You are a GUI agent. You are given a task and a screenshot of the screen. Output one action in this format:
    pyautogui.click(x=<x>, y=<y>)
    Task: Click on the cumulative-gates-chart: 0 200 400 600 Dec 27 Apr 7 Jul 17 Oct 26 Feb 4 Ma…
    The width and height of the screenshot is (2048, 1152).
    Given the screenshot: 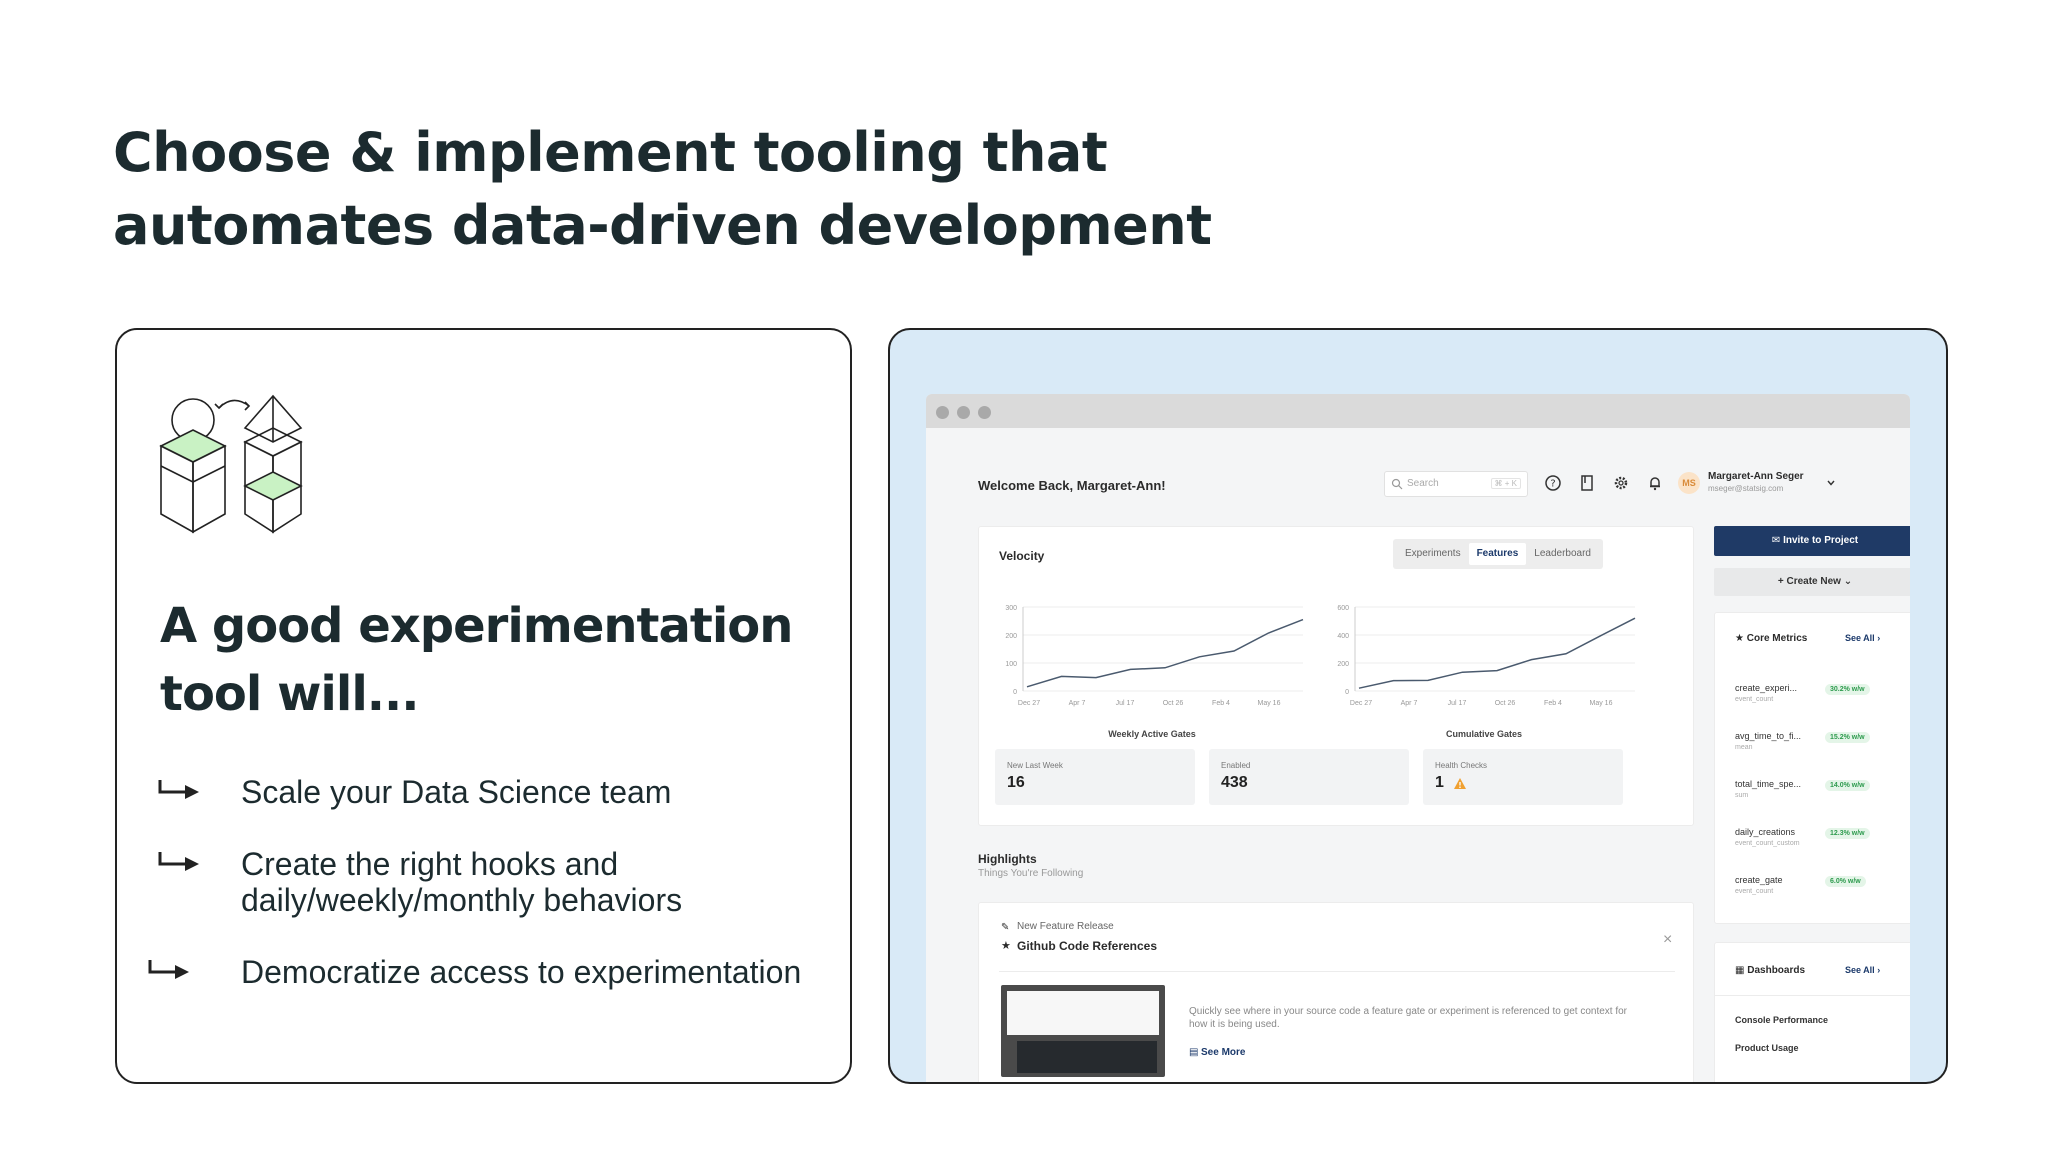 What is the action you would take?
    pyautogui.click(x=1486, y=656)
    